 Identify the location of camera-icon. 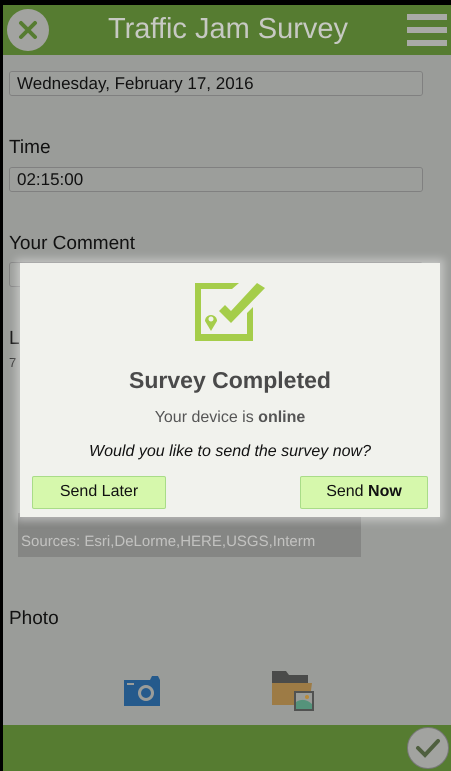
(142, 691).